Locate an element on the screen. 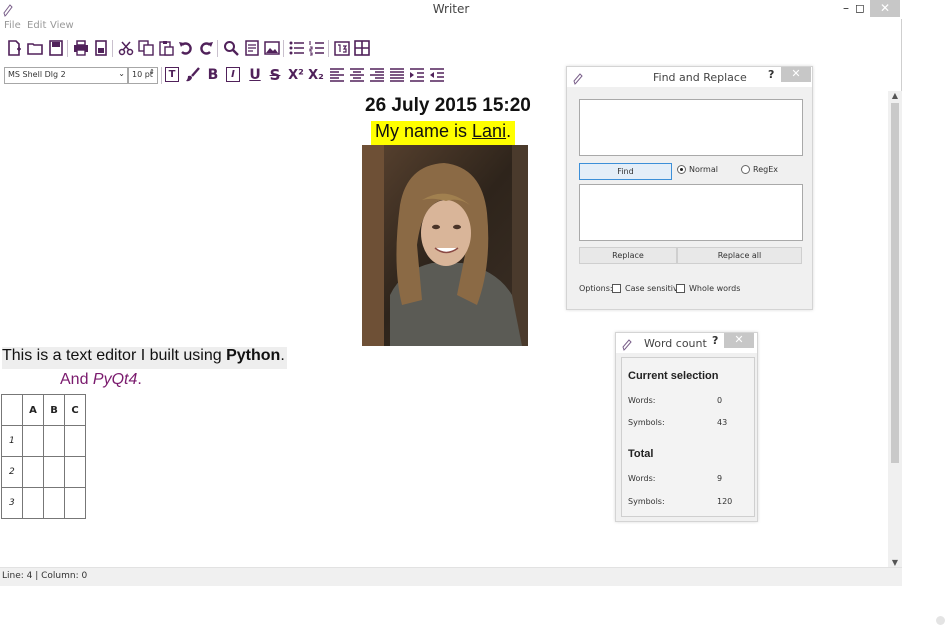 The image size is (950, 630). replace-button: Replace is located at coordinates (628, 255).